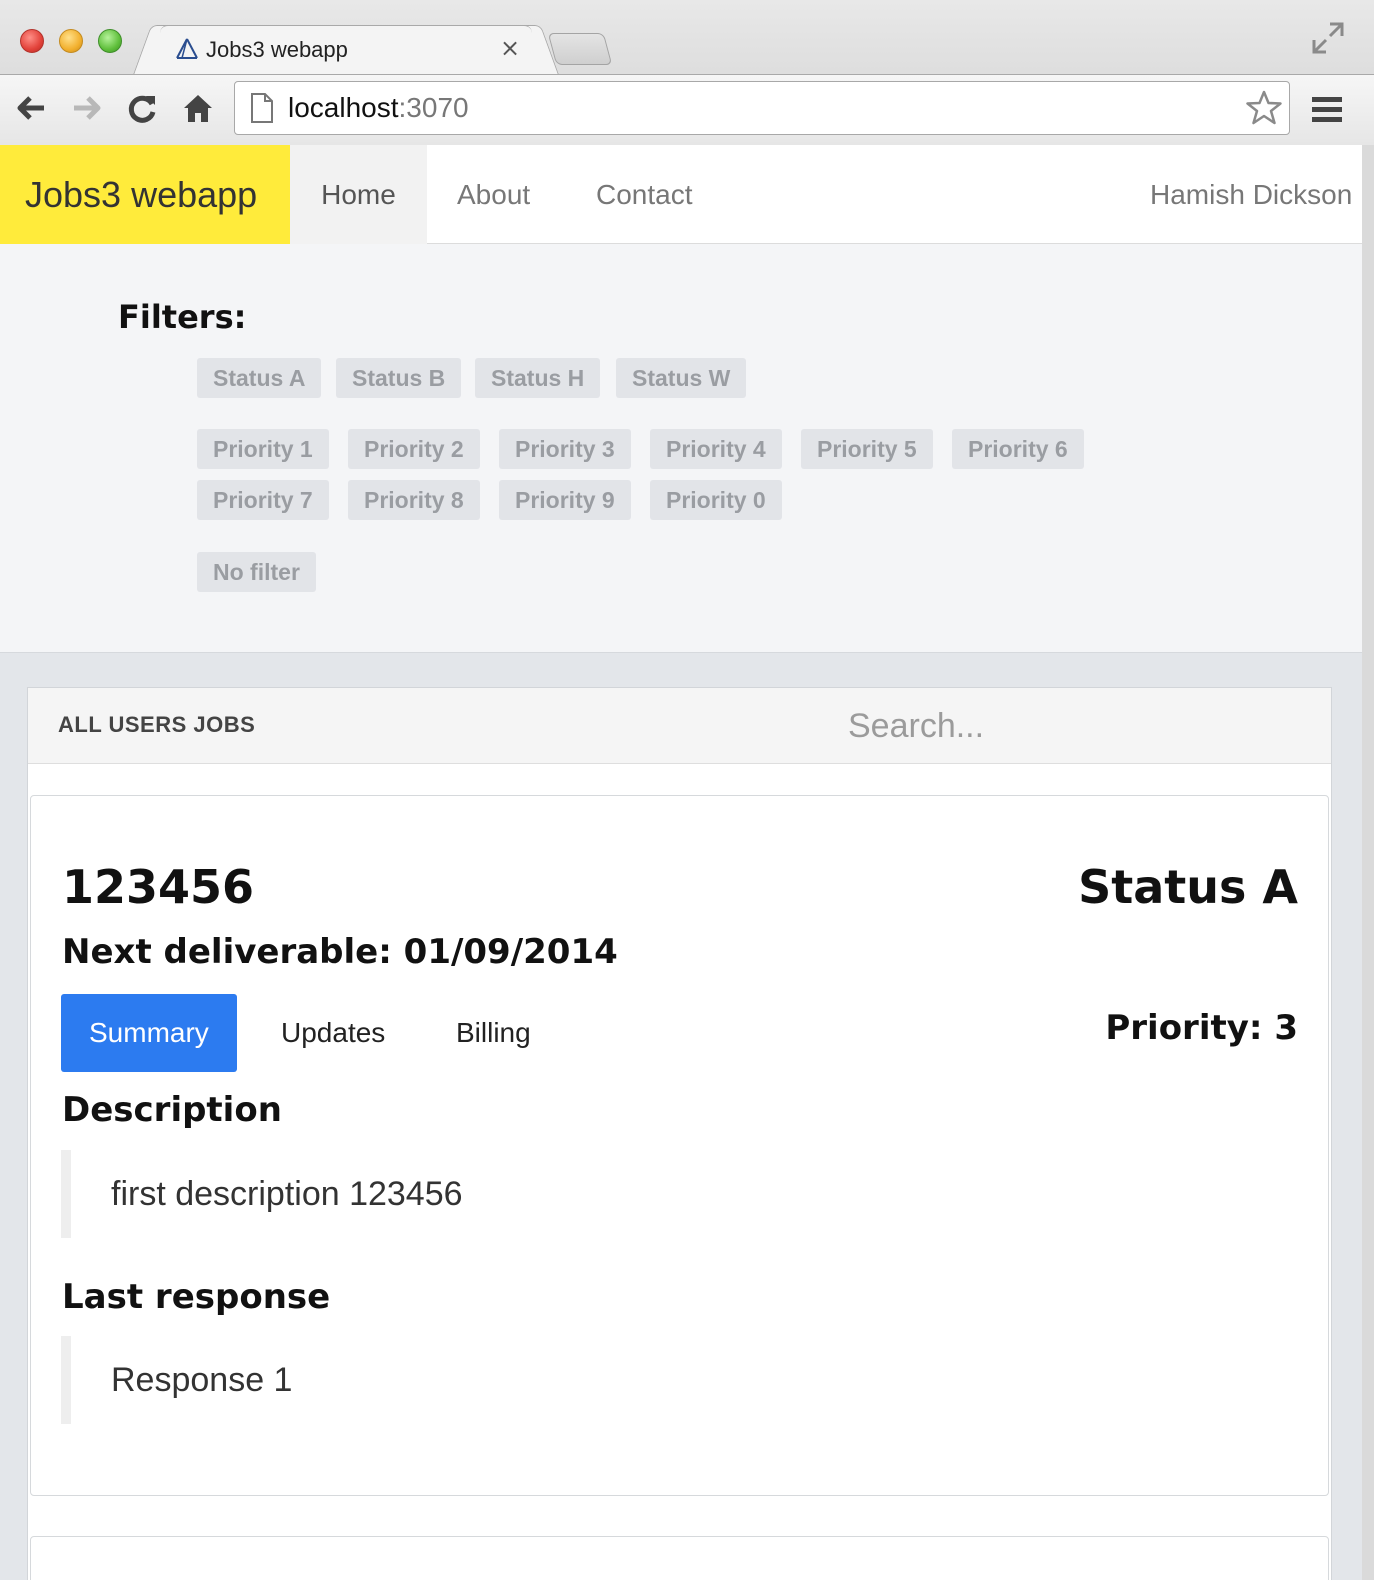 The width and height of the screenshot is (1374, 1580). What do you see at coordinates (414, 449) in the screenshot?
I see `filter-priority-2: Priority 2` at bounding box center [414, 449].